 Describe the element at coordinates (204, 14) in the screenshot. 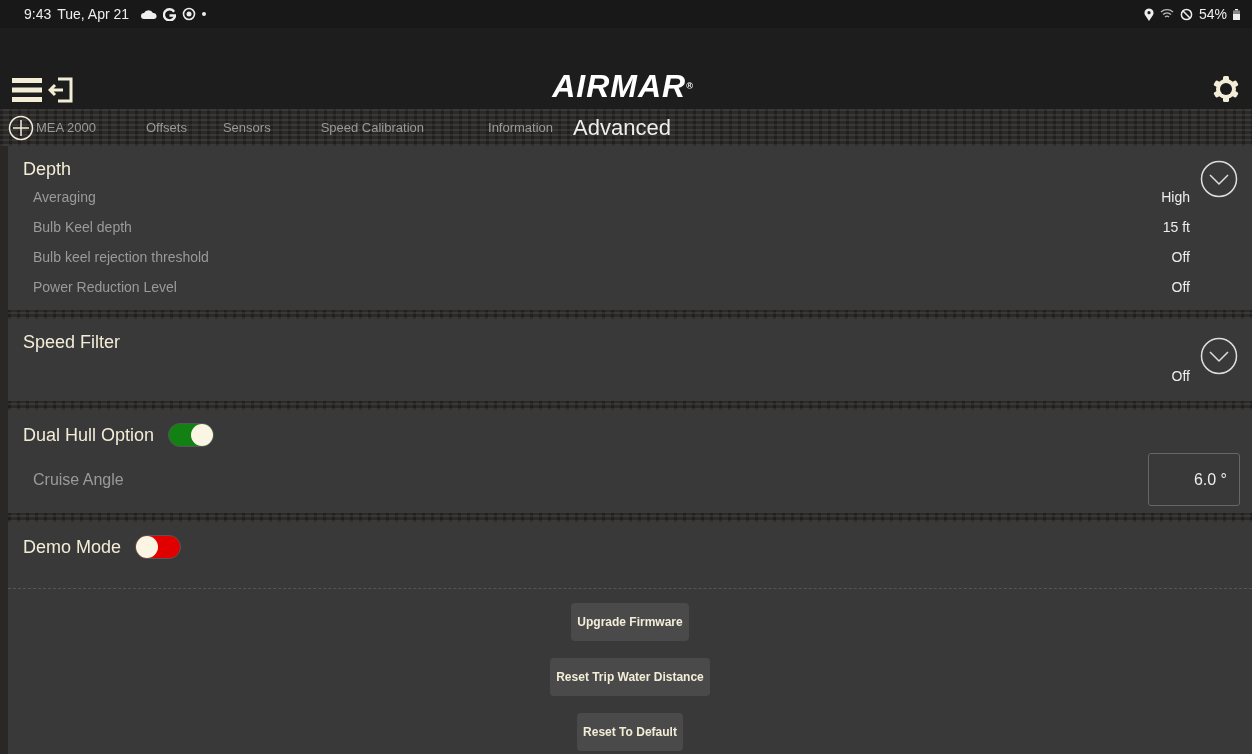

I see `dot-icon` at that location.